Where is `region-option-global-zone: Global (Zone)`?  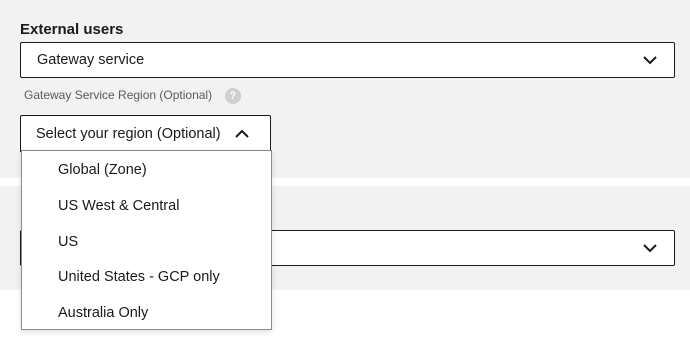 region-option-global-zone: Global (Zone) is located at coordinates (146, 170).